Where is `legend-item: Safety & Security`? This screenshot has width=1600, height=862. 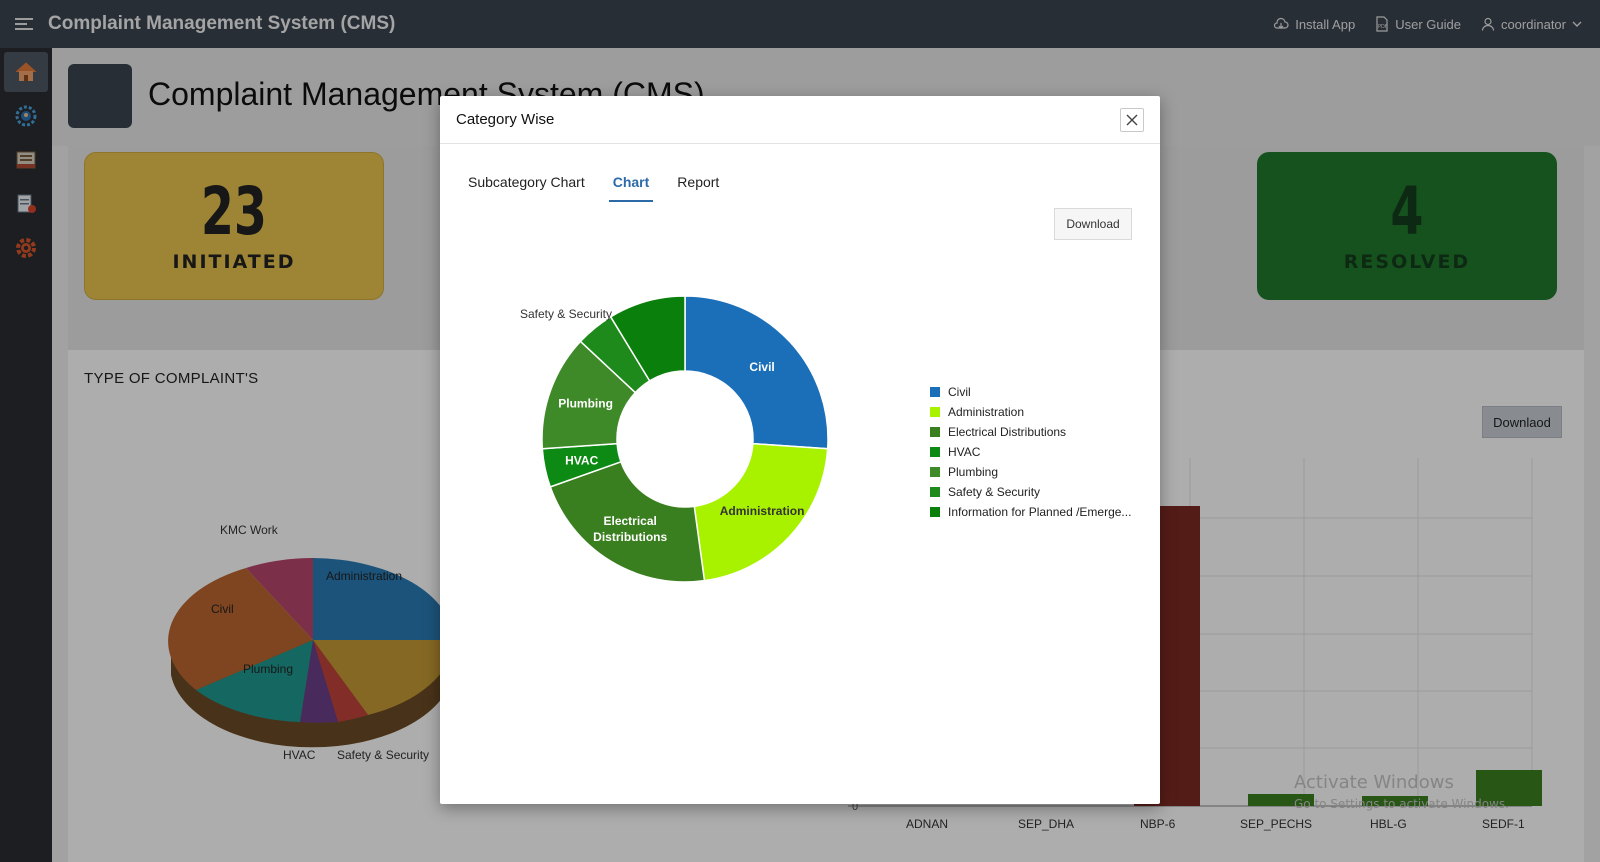 legend-item: Safety & Security is located at coordinates (1030, 492).